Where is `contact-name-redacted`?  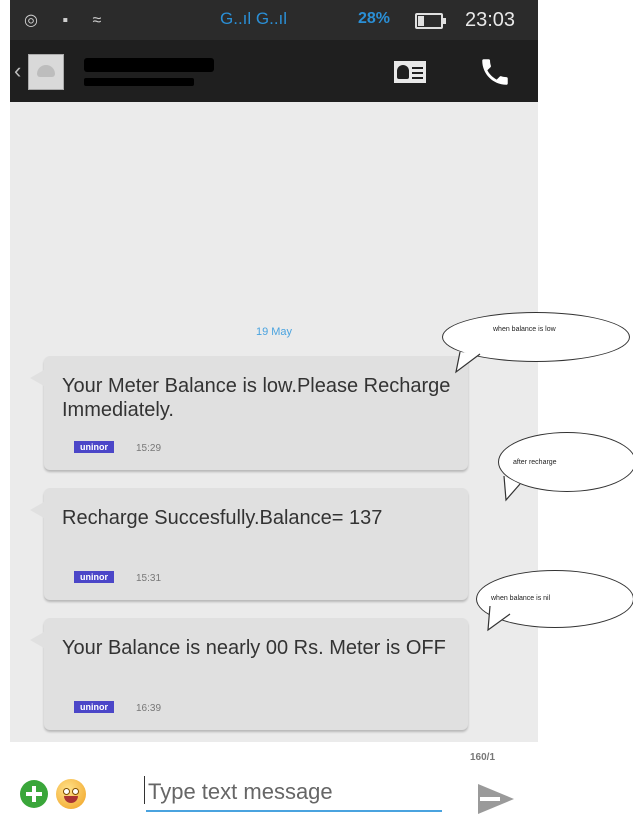 contact-name-redacted is located at coordinates (149, 65).